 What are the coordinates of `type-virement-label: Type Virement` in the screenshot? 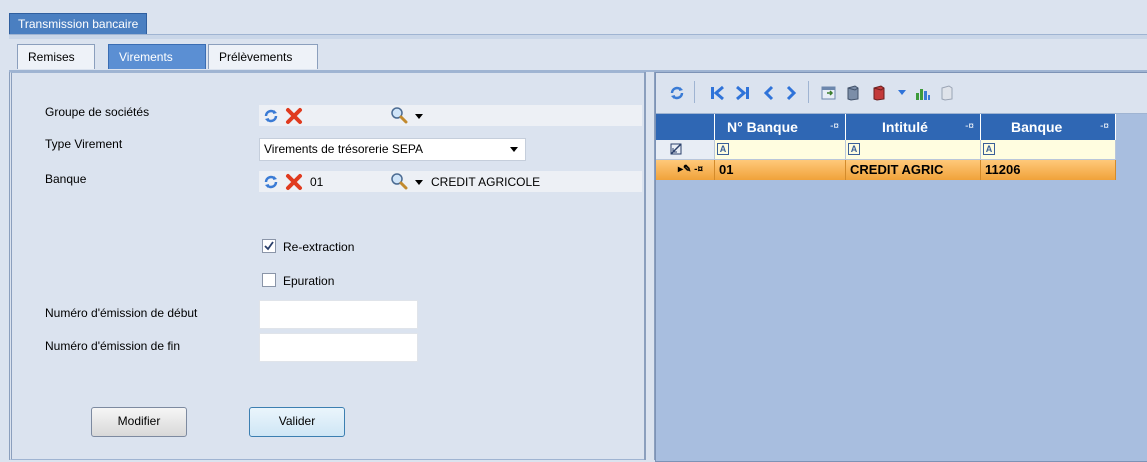 It's located at (84, 144).